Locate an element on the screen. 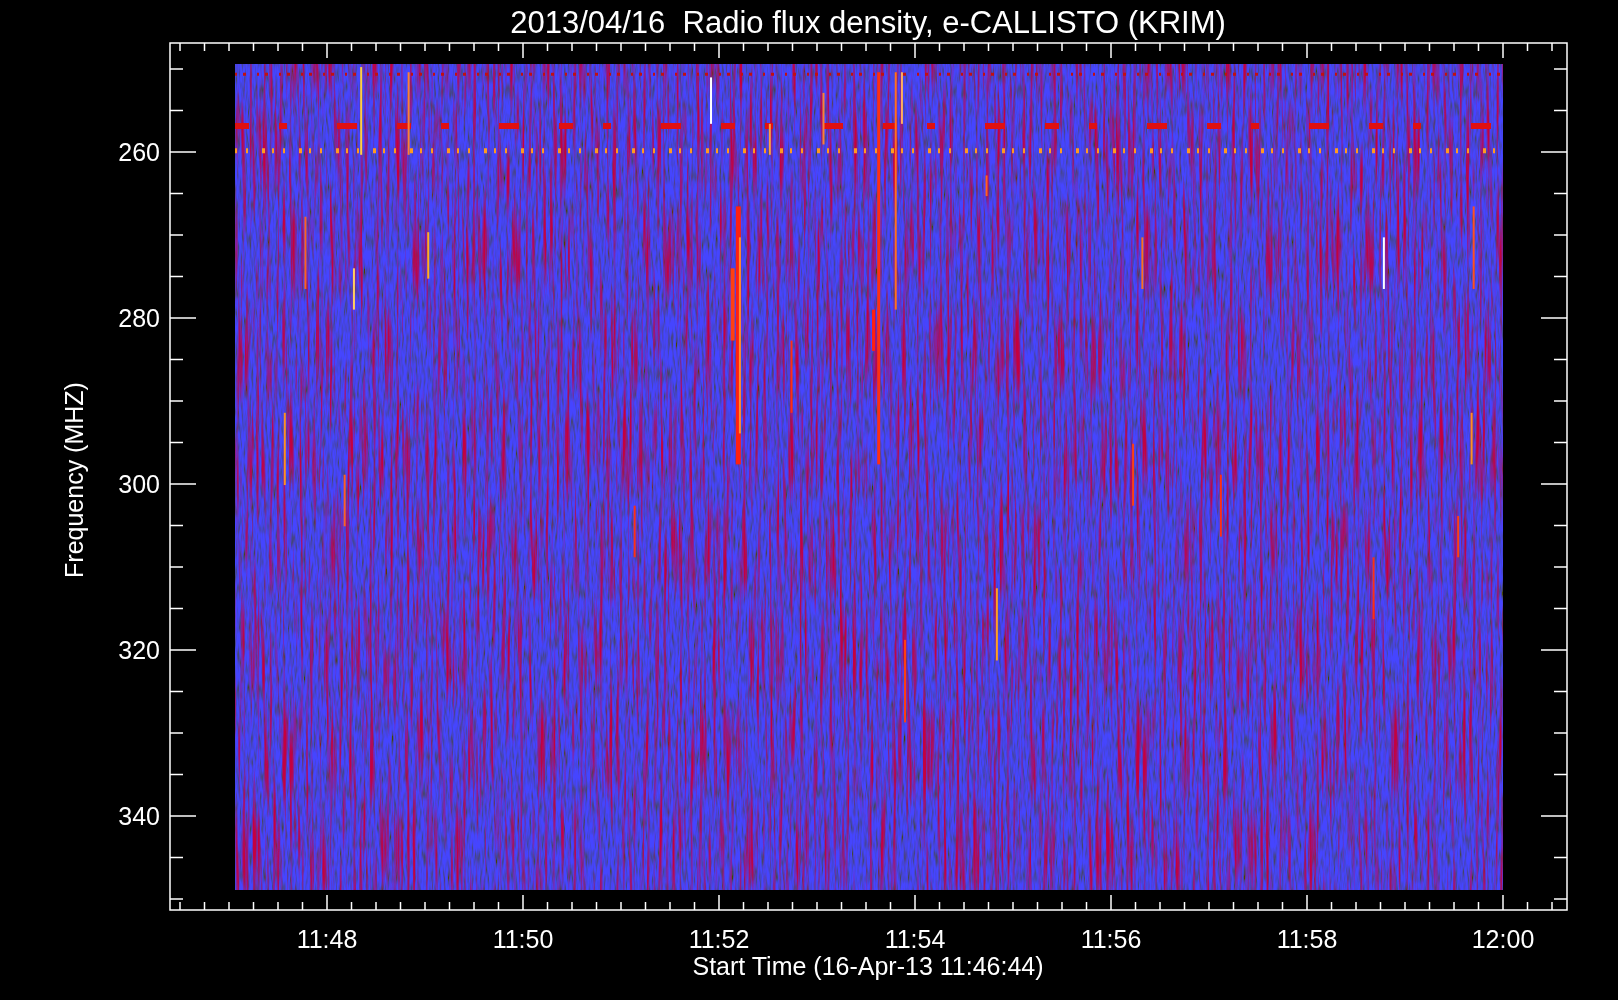 The height and width of the screenshot is (1000, 1618). axis-label: Start Time (16-Apr-13 11:46:44) is located at coordinates (868, 966).